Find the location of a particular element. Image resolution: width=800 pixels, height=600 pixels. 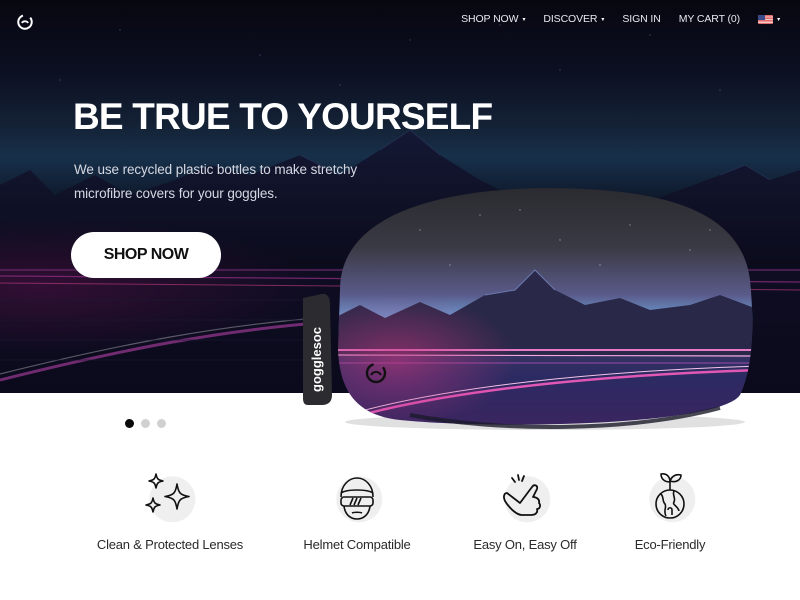

feature-label: Eco-Friendly is located at coordinates (670, 544).